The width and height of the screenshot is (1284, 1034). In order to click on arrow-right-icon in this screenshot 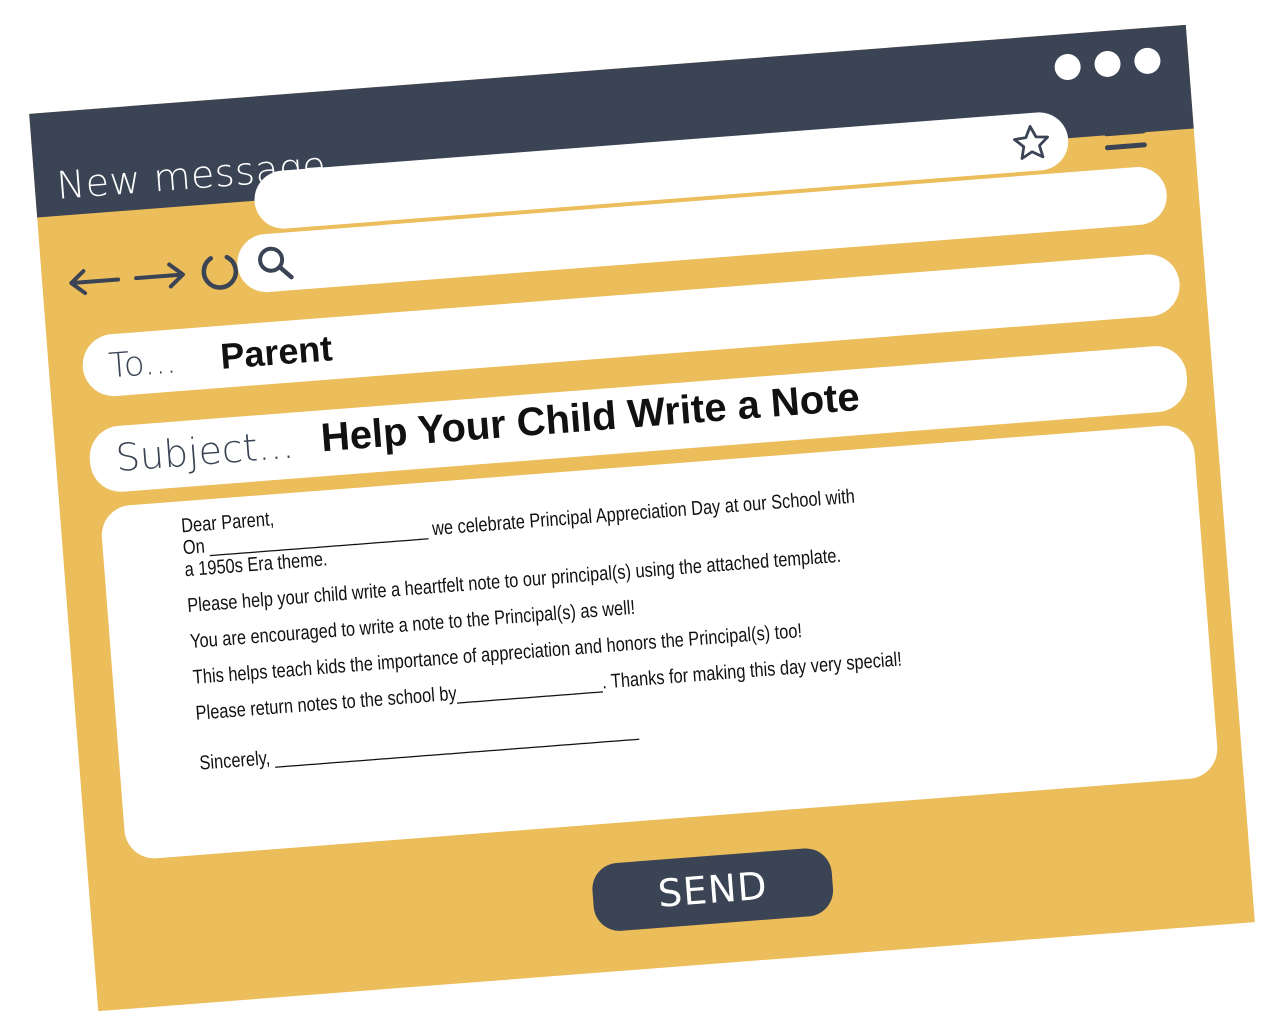, I will do `click(160, 276)`.